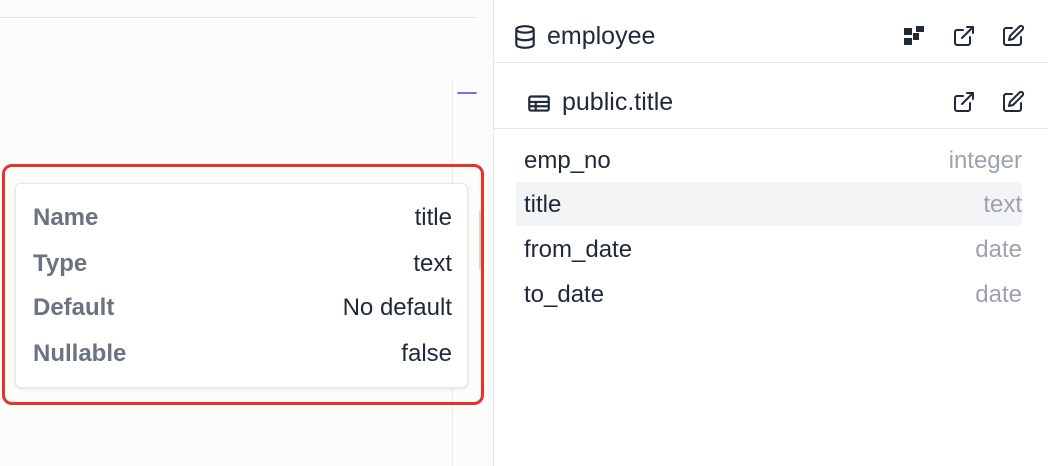 The height and width of the screenshot is (466, 1048). Describe the element at coordinates (618, 102) in the screenshot. I see `table-name: public.title` at that location.